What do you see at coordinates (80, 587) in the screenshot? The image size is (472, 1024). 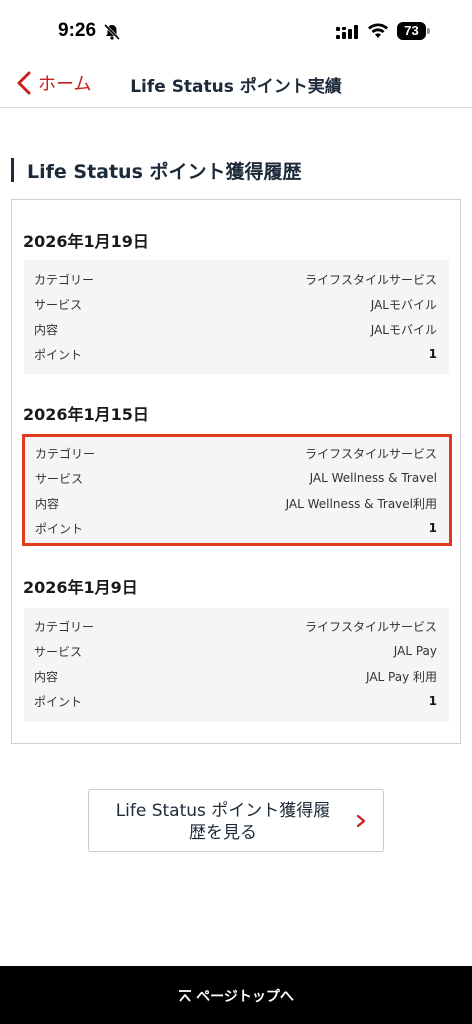 I see `entry-date: 2026年1月9日` at bounding box center [80, 587].